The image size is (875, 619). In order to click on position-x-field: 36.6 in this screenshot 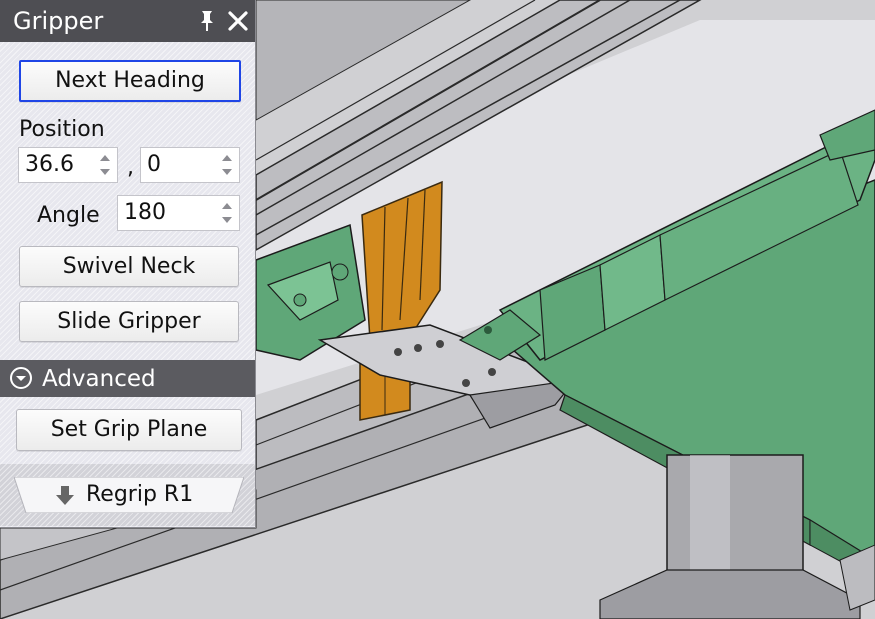, I will do `click(68, 165)`.